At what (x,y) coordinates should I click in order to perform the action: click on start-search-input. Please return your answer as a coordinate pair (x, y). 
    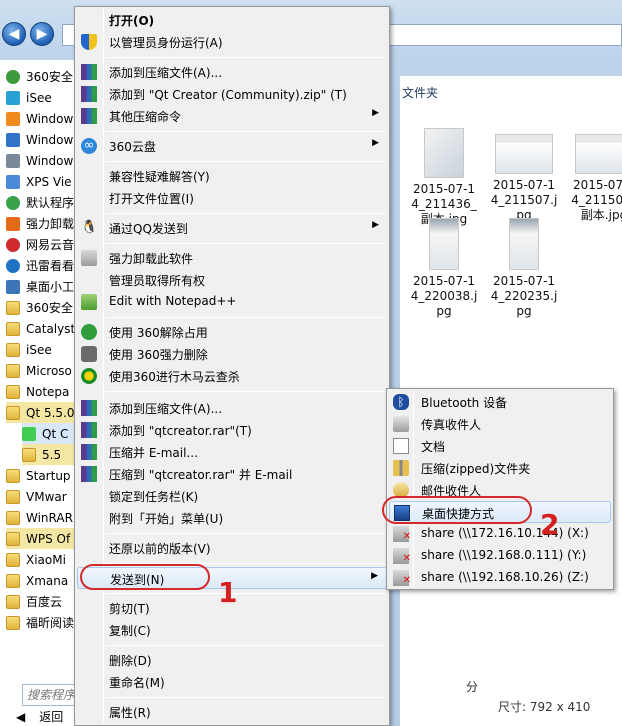
    Looking at the image, I should click on (51, 695).